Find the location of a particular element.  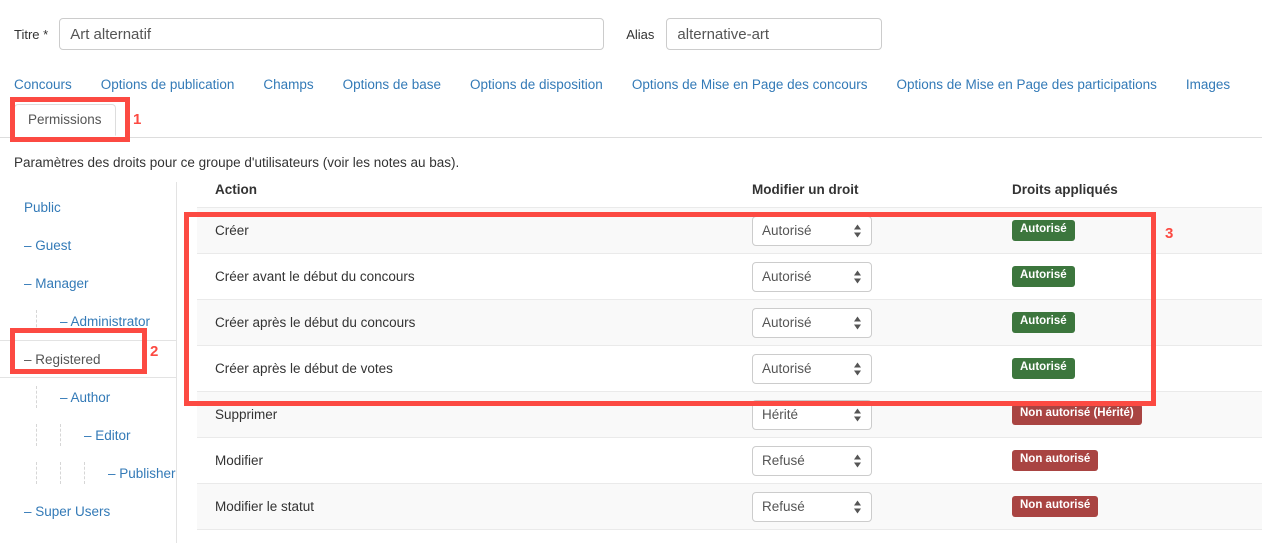

alias-label: Alias is located at coordinates (640, 34).